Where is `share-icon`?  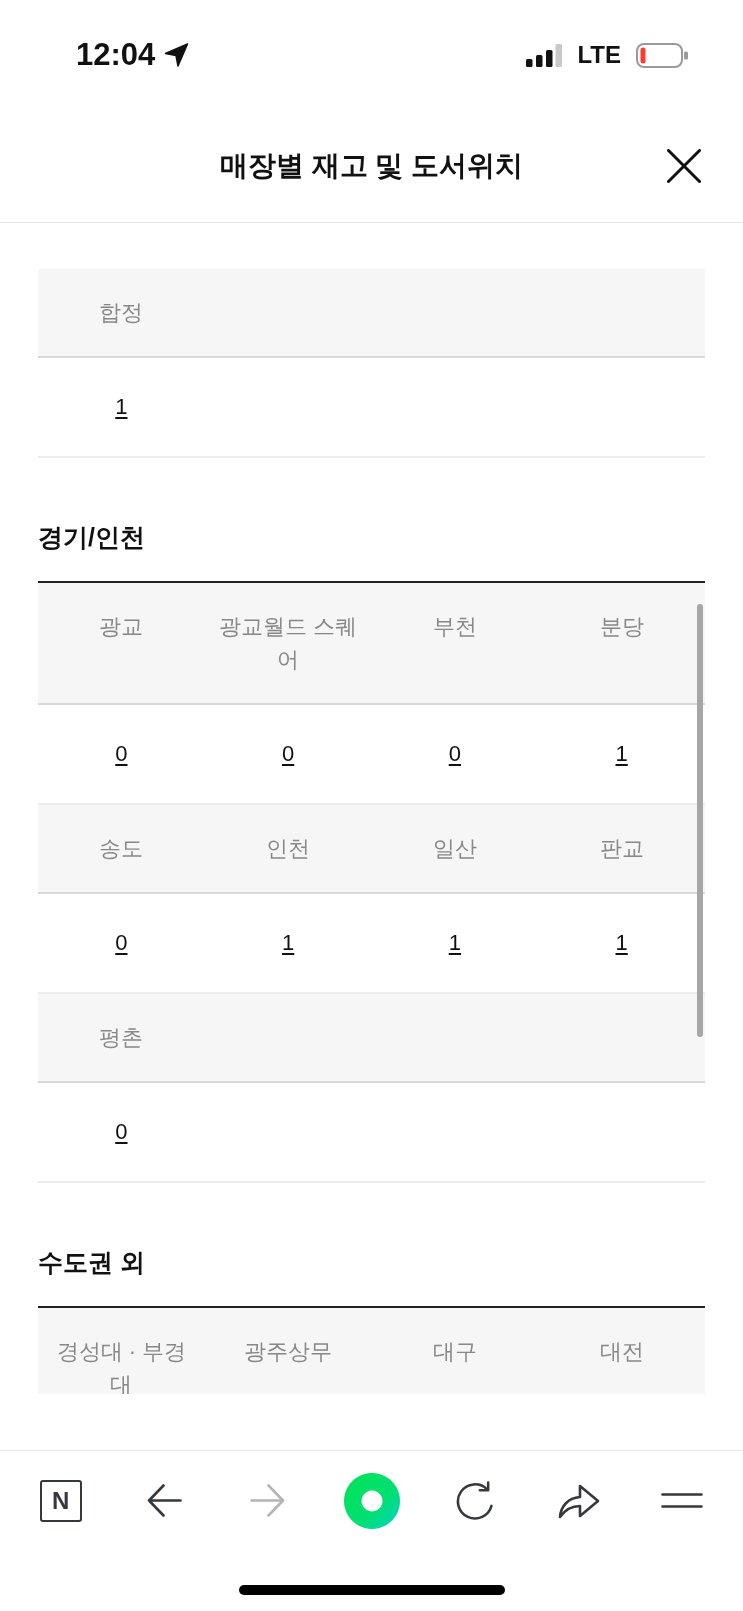 share-icon is located at coordinates (578, 1500).